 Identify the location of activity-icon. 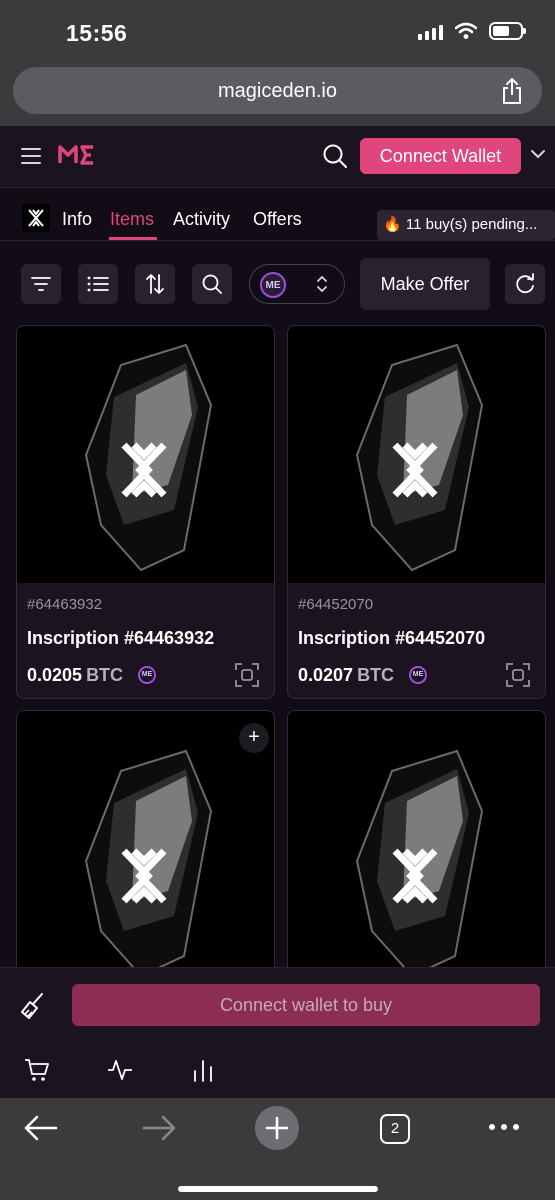
(120, 1070).